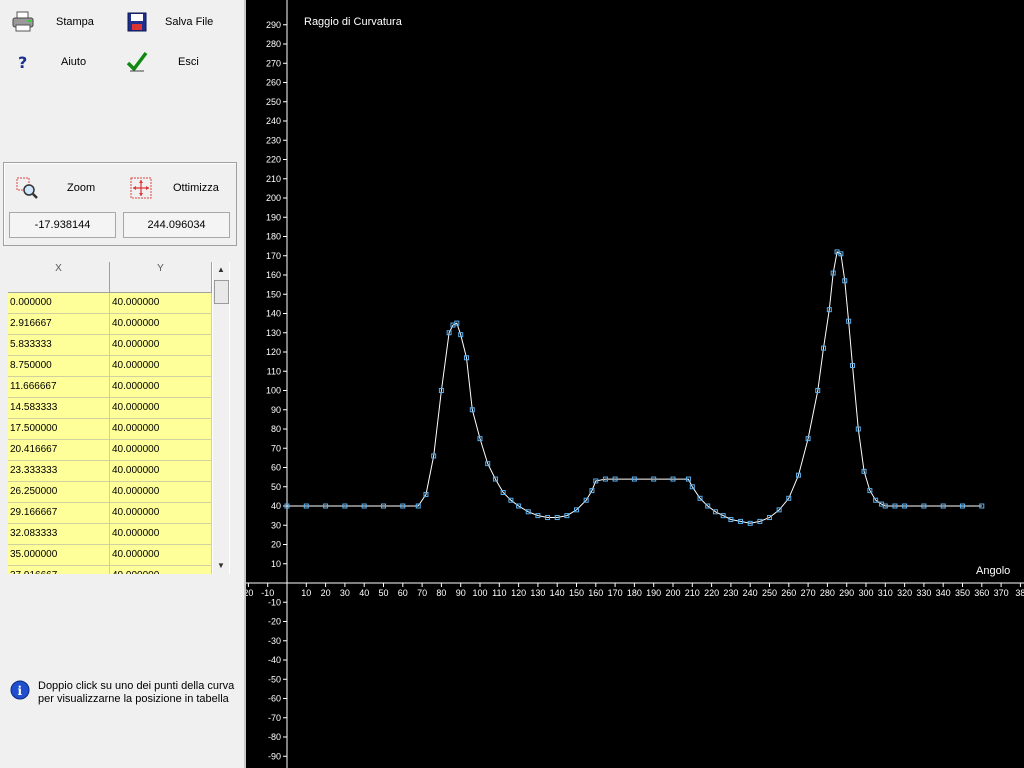  Describe the element at coordinates (962, 593) in the screenshot. I see `x-tick-label: 350` at that location.